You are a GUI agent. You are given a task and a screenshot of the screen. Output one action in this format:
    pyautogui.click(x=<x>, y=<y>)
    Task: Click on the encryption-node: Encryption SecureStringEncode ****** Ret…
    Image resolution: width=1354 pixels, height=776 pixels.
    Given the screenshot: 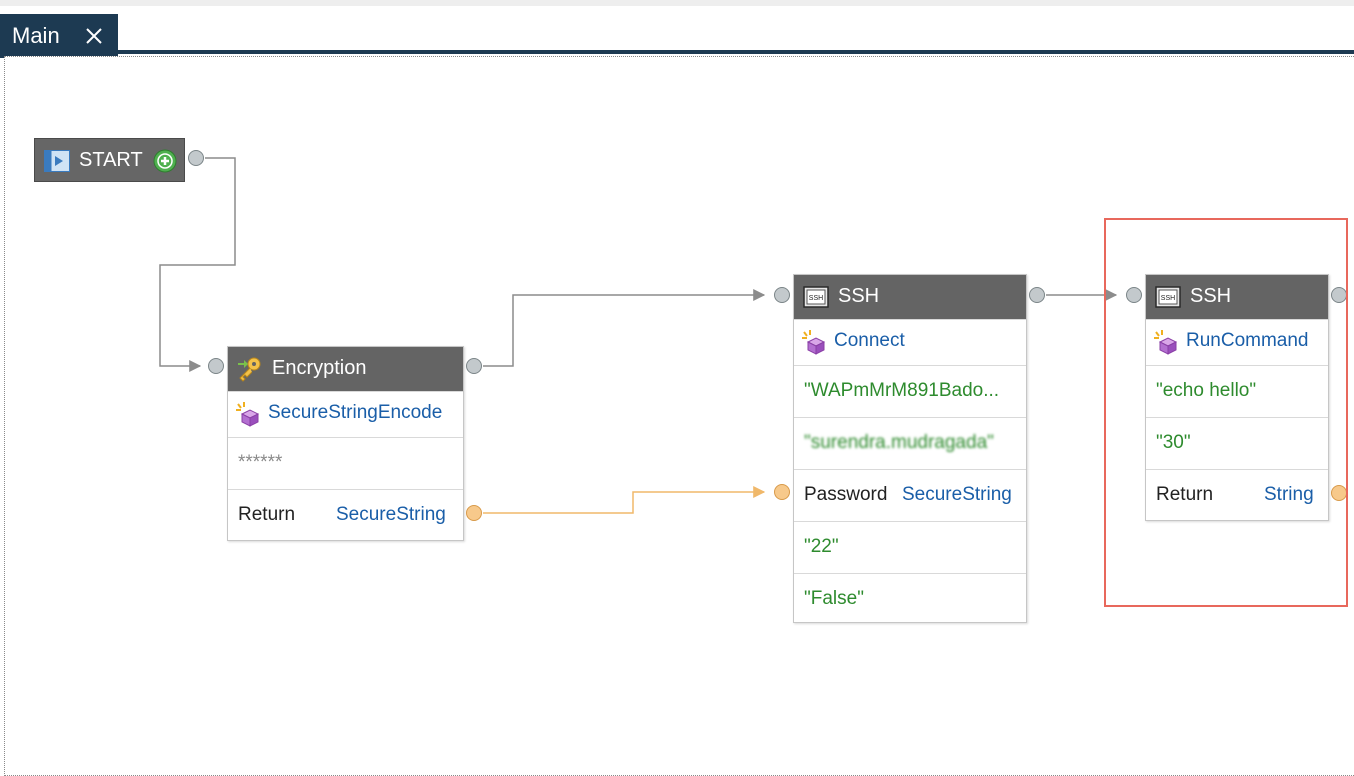 What is the action you would take?
    pyautogui.click(x=345, y=443)
    